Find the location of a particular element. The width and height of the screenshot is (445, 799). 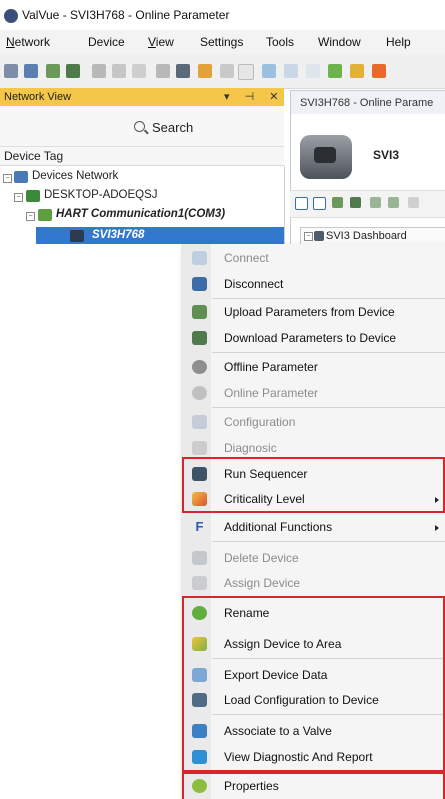

positioner-device-icon is located at coordinates (77, 236).